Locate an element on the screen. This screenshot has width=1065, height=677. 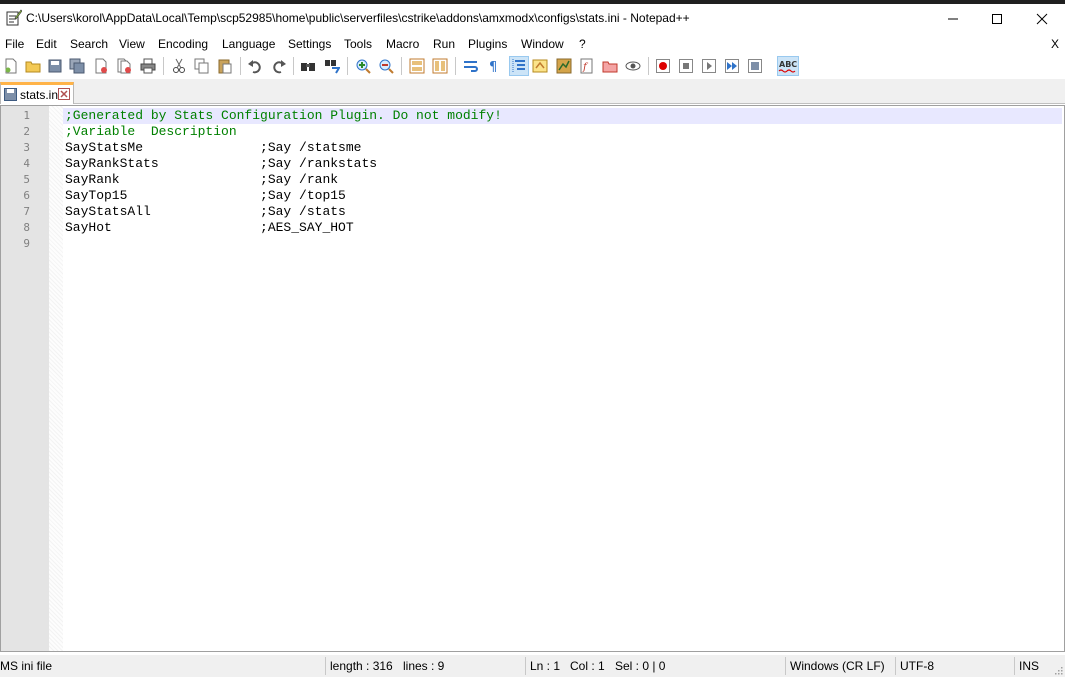
status-file-type: MS ini file is located at coordinates (26, 666).